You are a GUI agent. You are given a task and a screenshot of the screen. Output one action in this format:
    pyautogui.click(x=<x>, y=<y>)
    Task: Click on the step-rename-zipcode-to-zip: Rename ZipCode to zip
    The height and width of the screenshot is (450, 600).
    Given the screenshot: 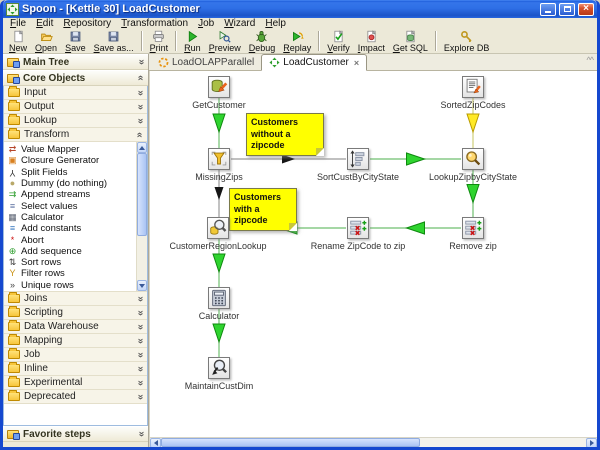 What is the action you would take?
    pyautogui.click(x=358, y=234)
    